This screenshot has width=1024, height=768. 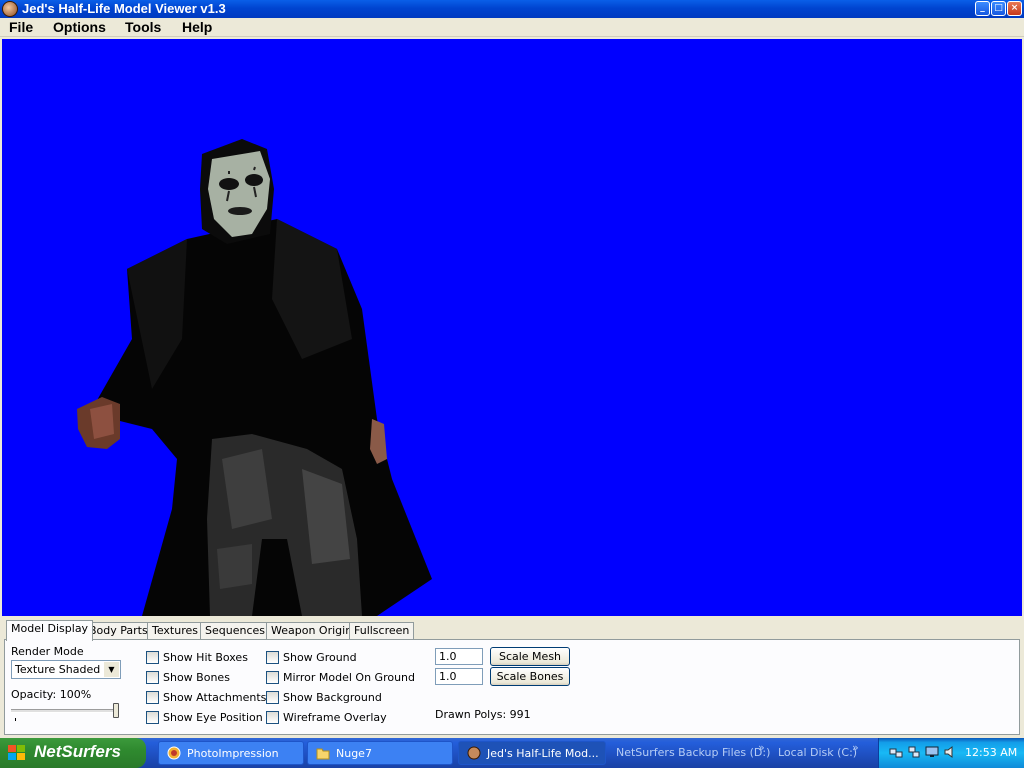 I want to click on chevron-down-icon: ▼, so click(x=111, y=669).